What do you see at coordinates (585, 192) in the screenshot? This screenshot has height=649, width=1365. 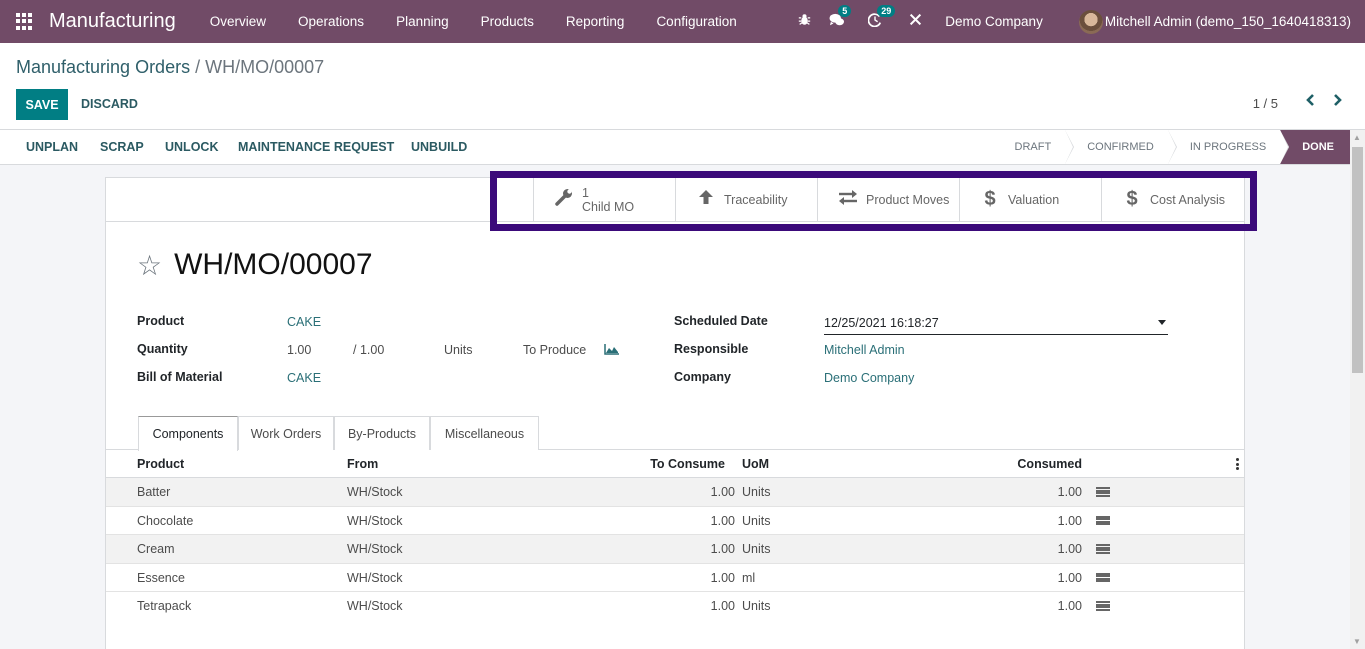 I see `child-mo-count: 1` at bounding box center [585, 192].